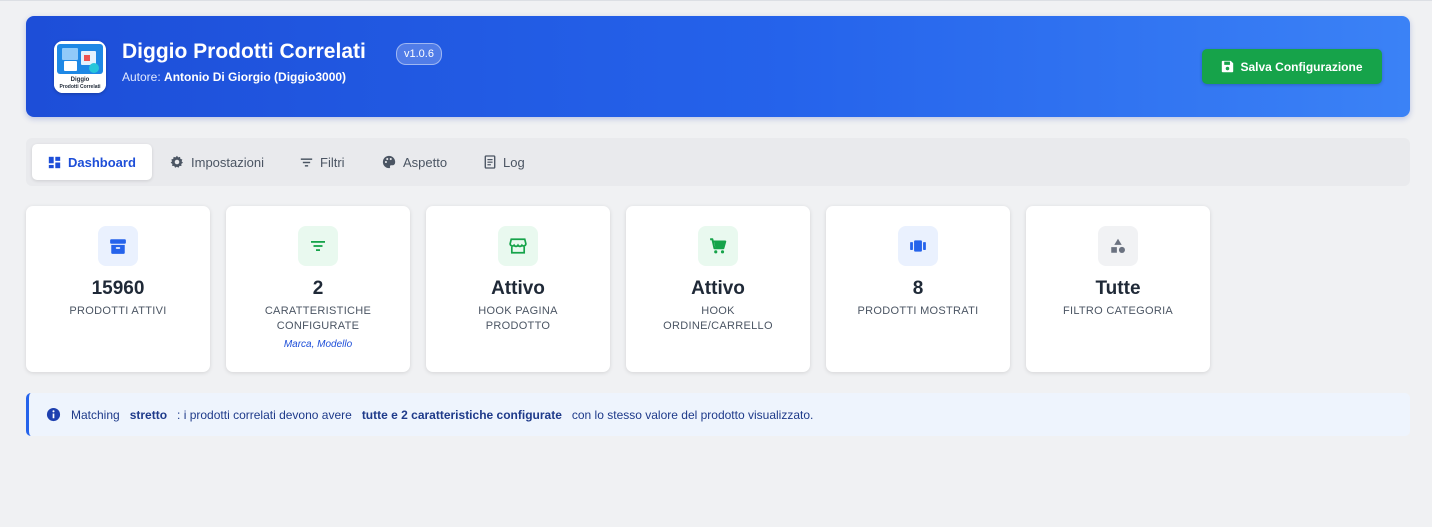 The width and height of the screenshot is (1432, 527). I want to click on stat-card-hook-pagina-prodotto: Attivo HOOK PAGINA PRODOTTO, so click(518, 289).